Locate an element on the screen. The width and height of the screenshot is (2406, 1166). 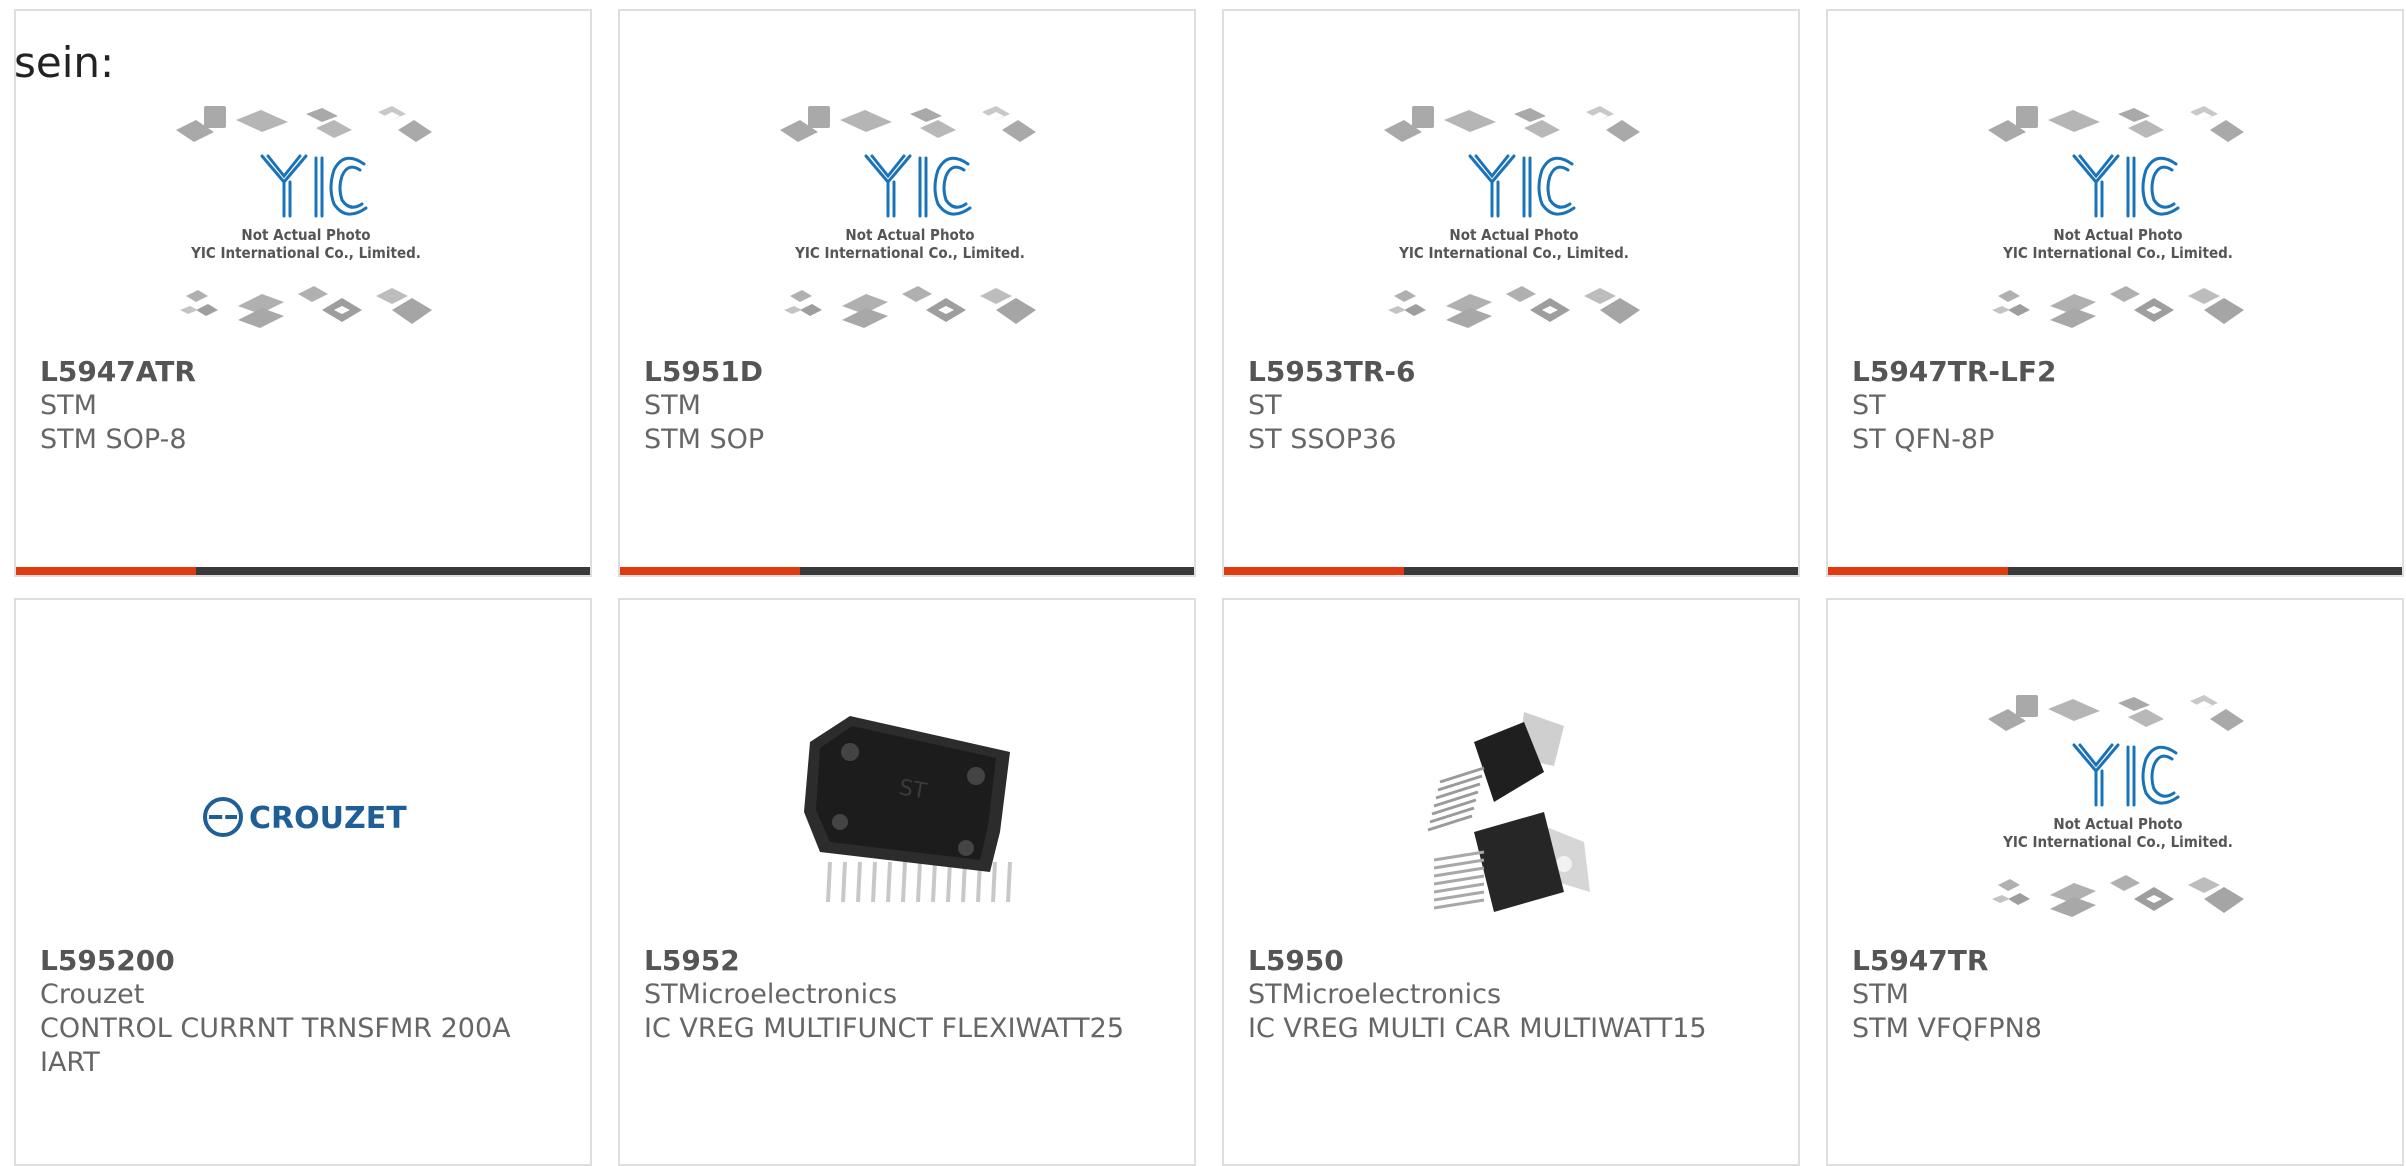
part-number: L5950 is located at coordinates (1513, 961).